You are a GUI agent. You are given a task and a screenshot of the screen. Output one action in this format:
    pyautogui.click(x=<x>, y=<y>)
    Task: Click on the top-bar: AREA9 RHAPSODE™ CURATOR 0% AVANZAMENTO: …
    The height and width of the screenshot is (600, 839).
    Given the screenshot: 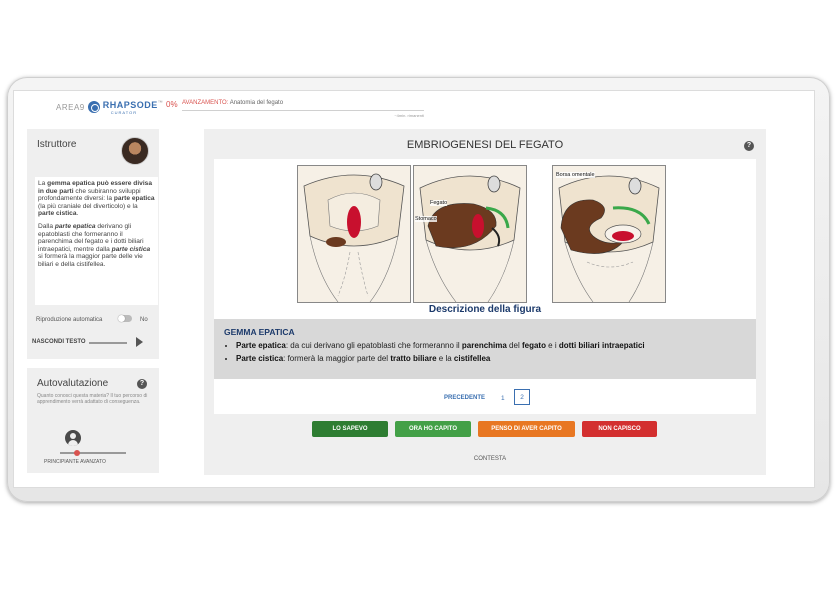 What is the action you would take?
    pyautogui.click(x=414, y=107)
    